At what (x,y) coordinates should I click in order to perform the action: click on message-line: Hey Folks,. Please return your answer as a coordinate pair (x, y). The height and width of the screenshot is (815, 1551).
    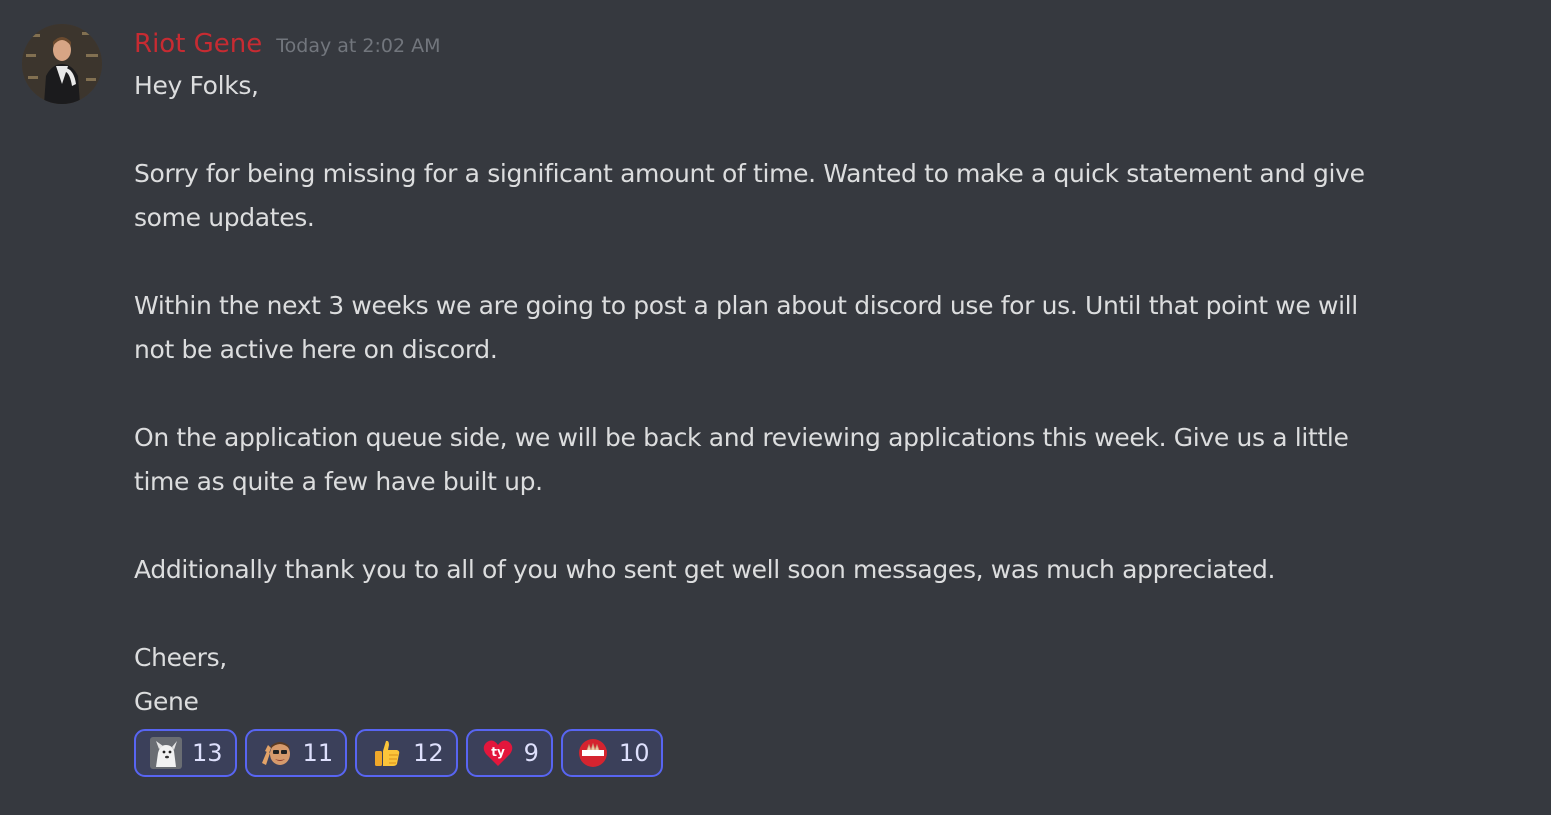
    Looking at the image, I should click on (196, 85).